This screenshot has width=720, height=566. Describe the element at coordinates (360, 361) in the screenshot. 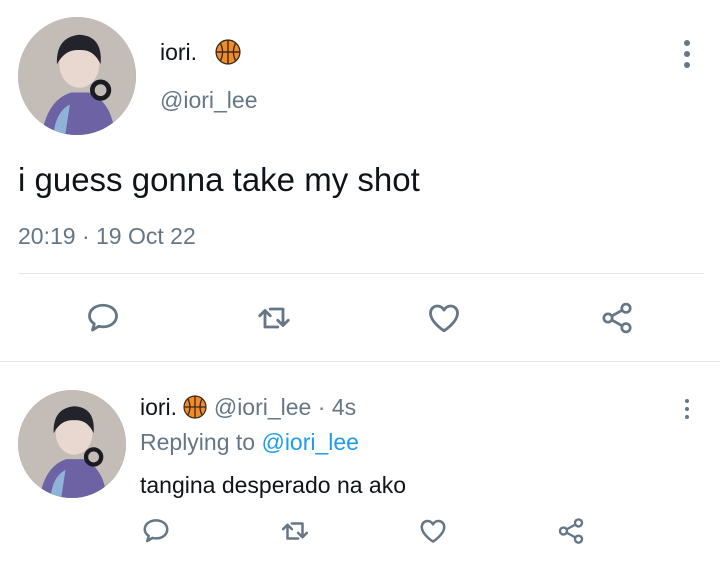

I see `section-divider` at that location.